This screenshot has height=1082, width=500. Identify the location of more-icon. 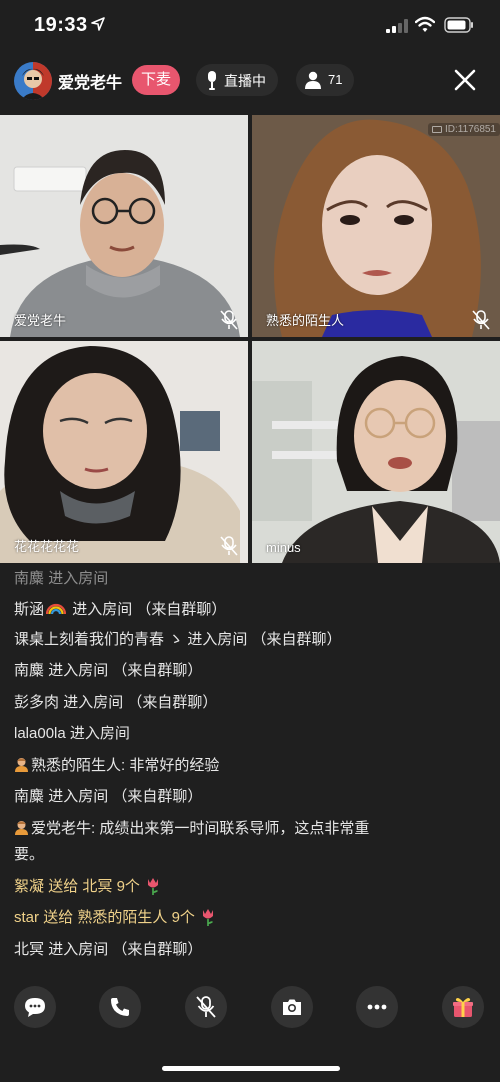
(377, 1007).